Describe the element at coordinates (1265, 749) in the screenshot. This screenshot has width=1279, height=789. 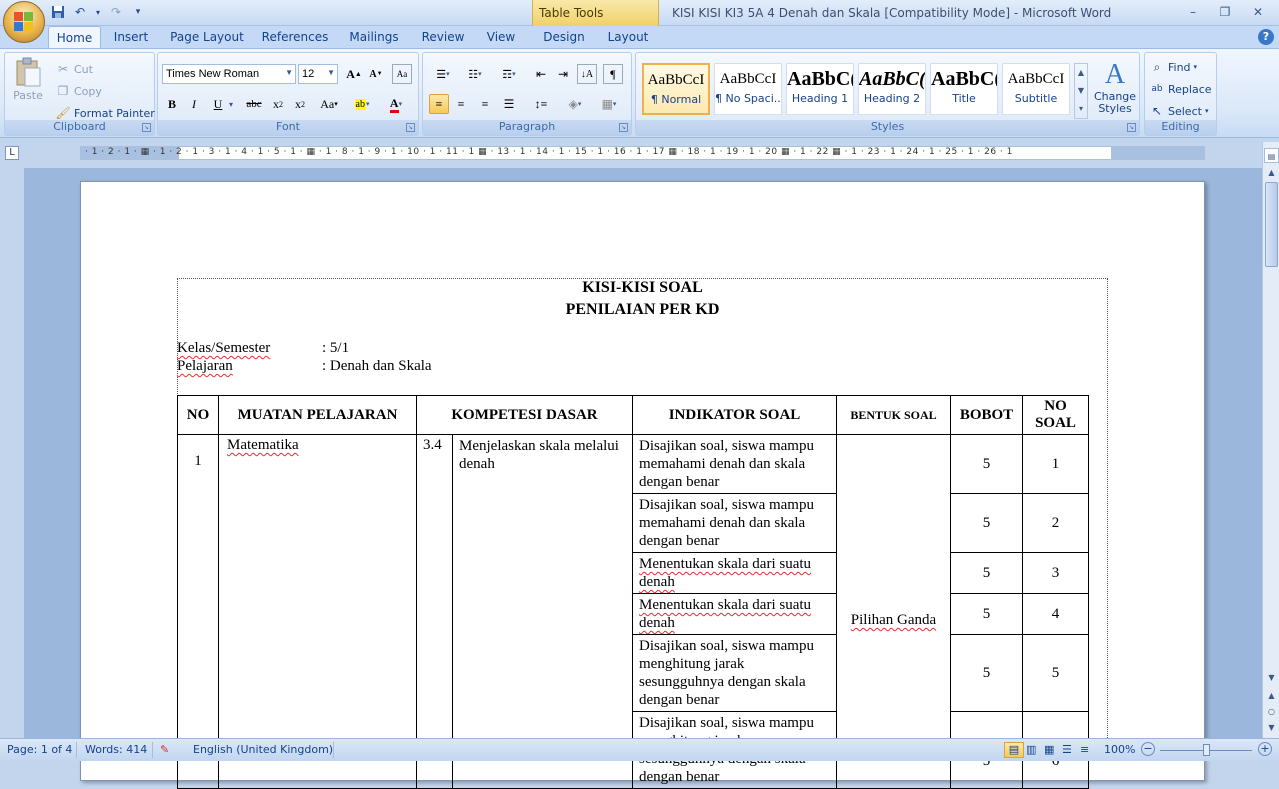
I see `zoom-in-icon: +` at that location.